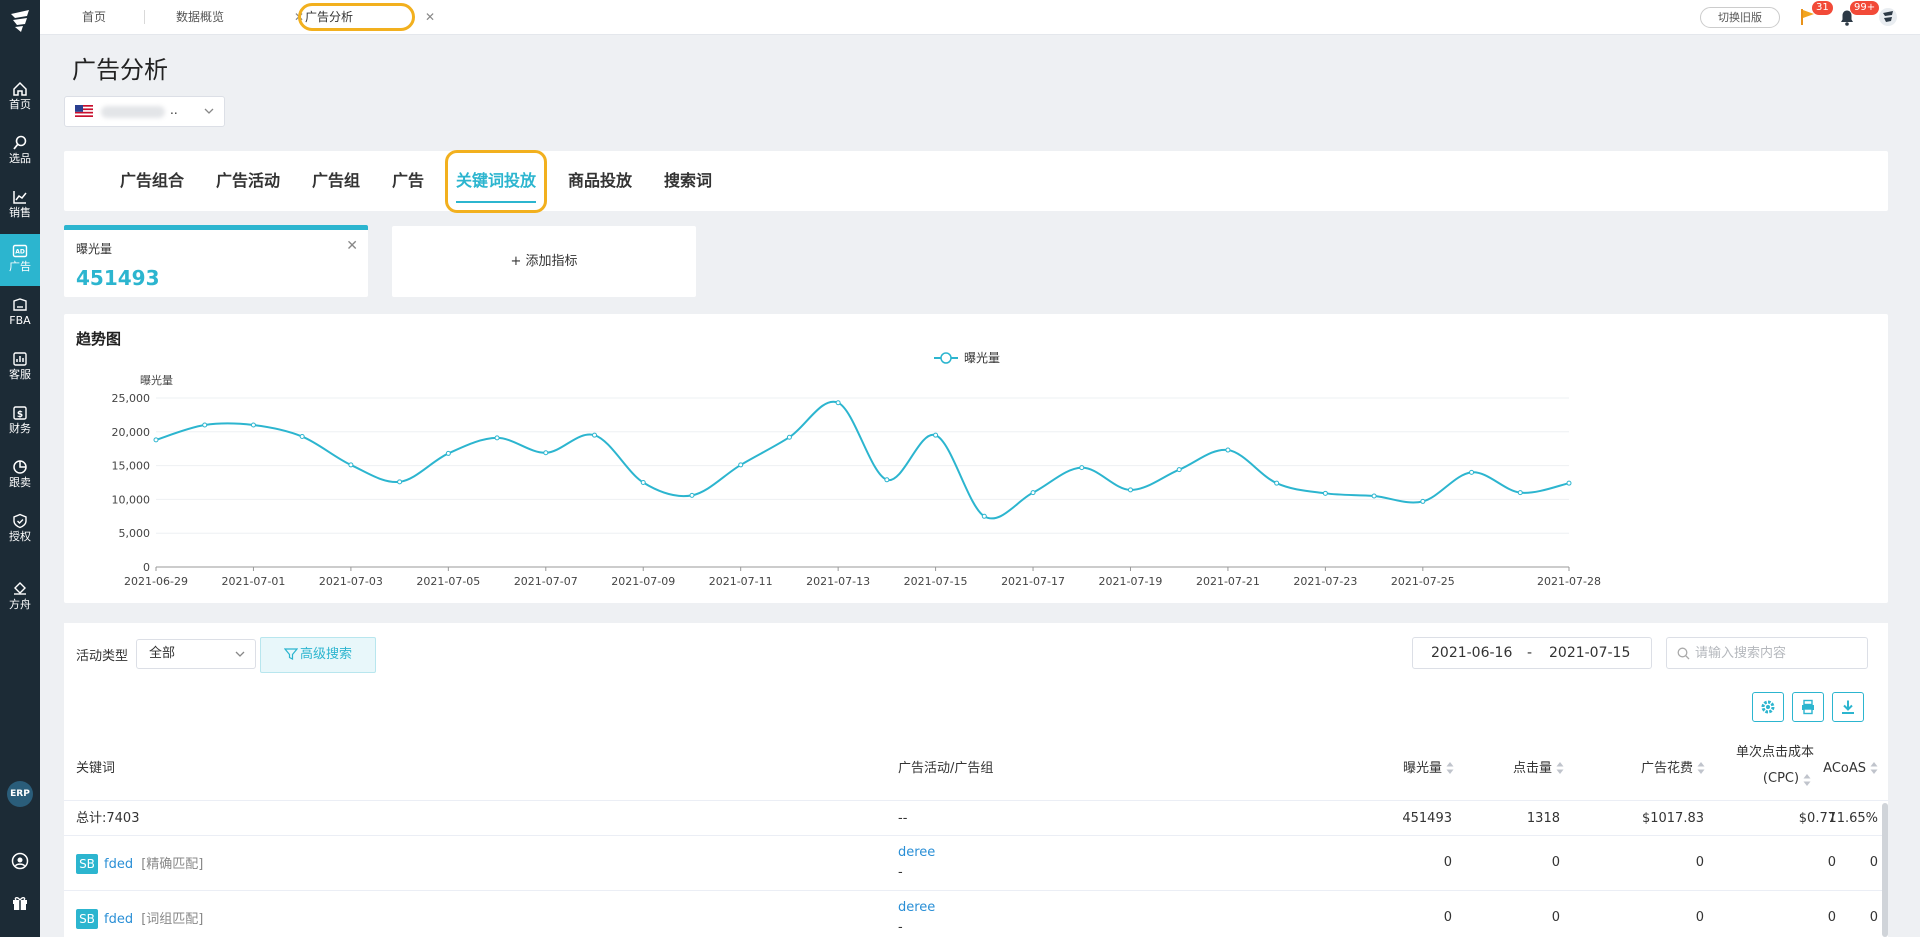 This screenshot has width=1920, height=937. I want to click on column-spend: 广告花费, so click(1624, 769).